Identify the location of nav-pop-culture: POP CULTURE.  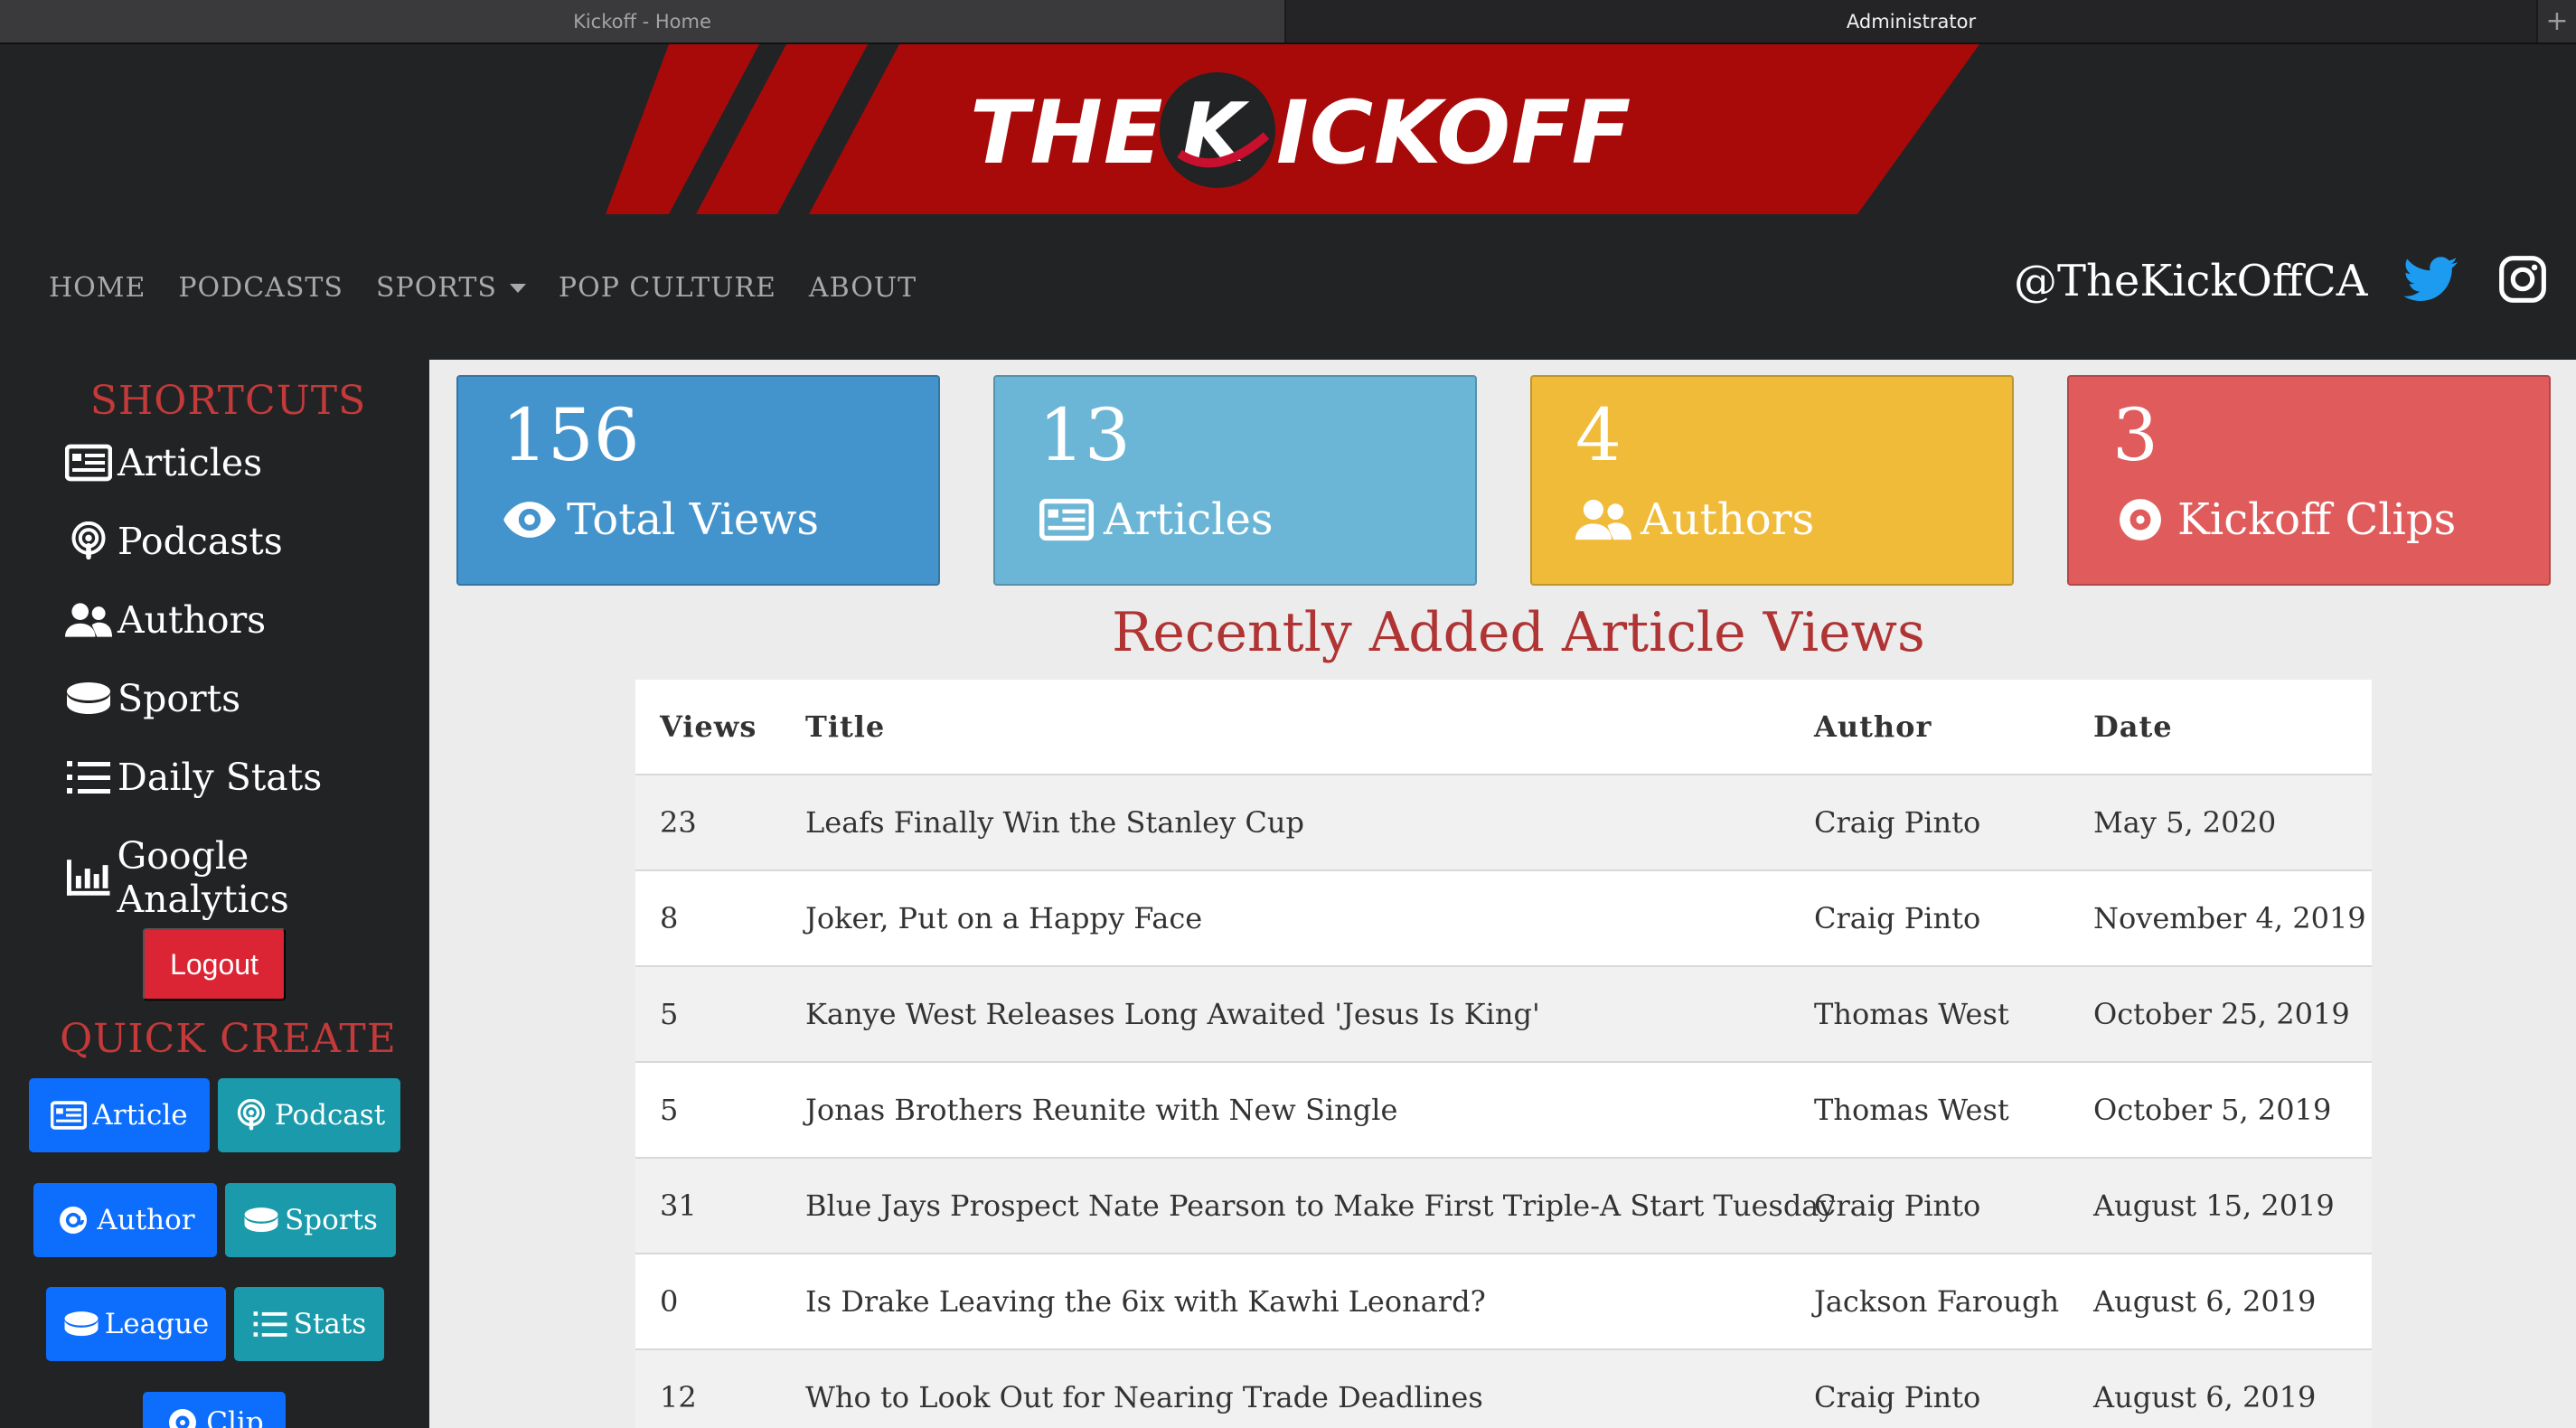
(667, 288).